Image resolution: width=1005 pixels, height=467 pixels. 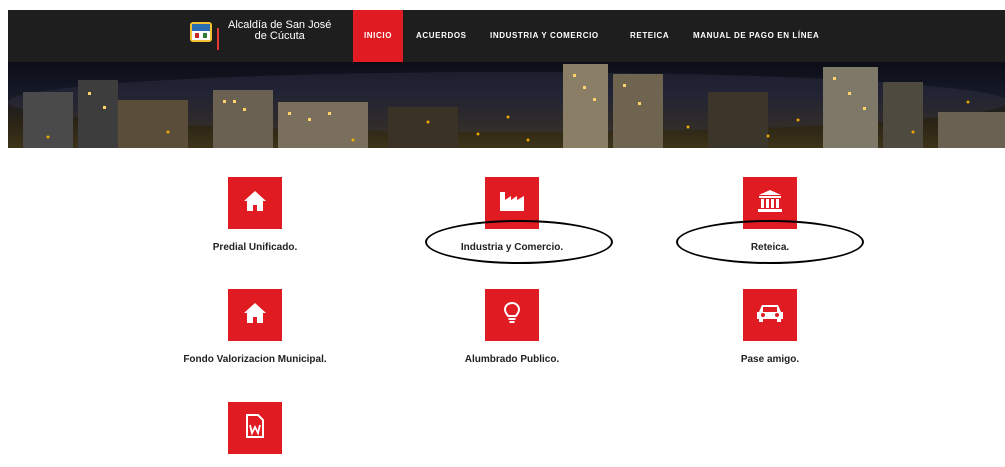 What do you see at coordinates (512, 203) in the screenshot?
I see `factory-icon` at bounding box center [512, 203].